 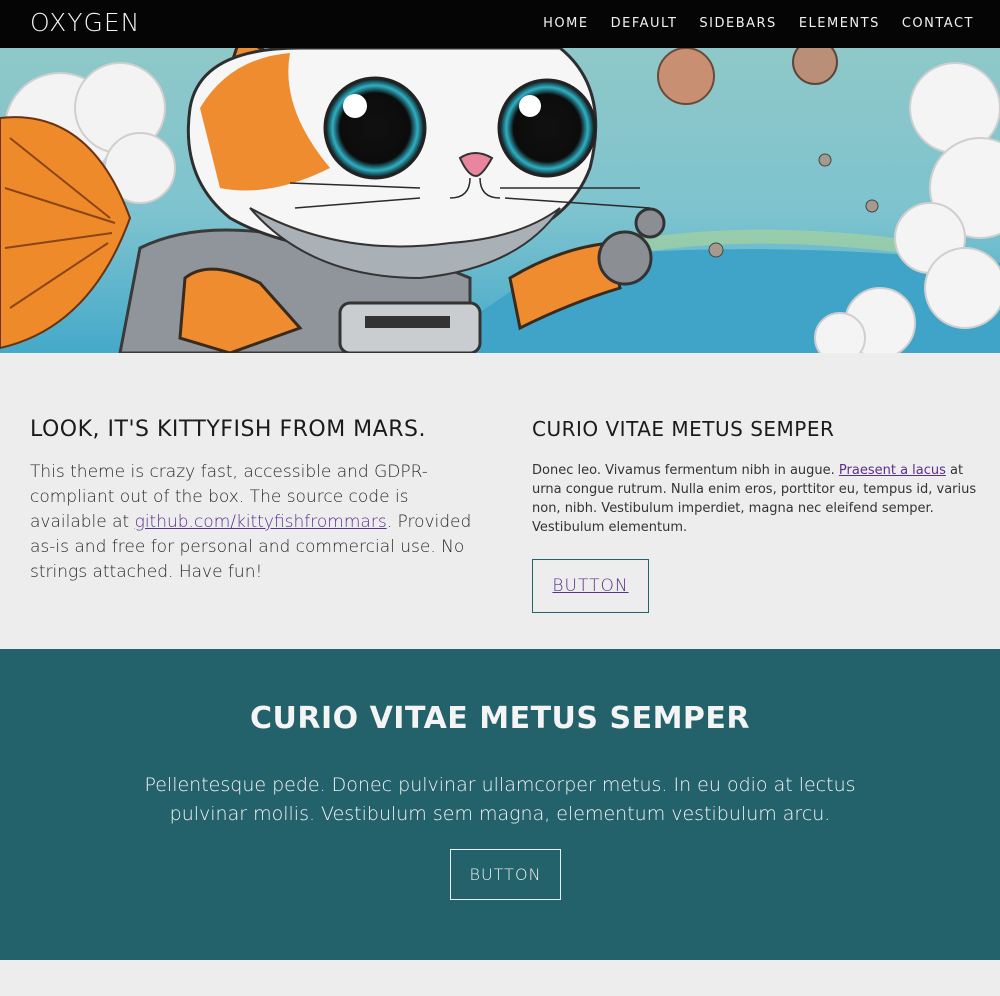 I want to click on cta-button: BUTTON, so click(x=505, y=874).